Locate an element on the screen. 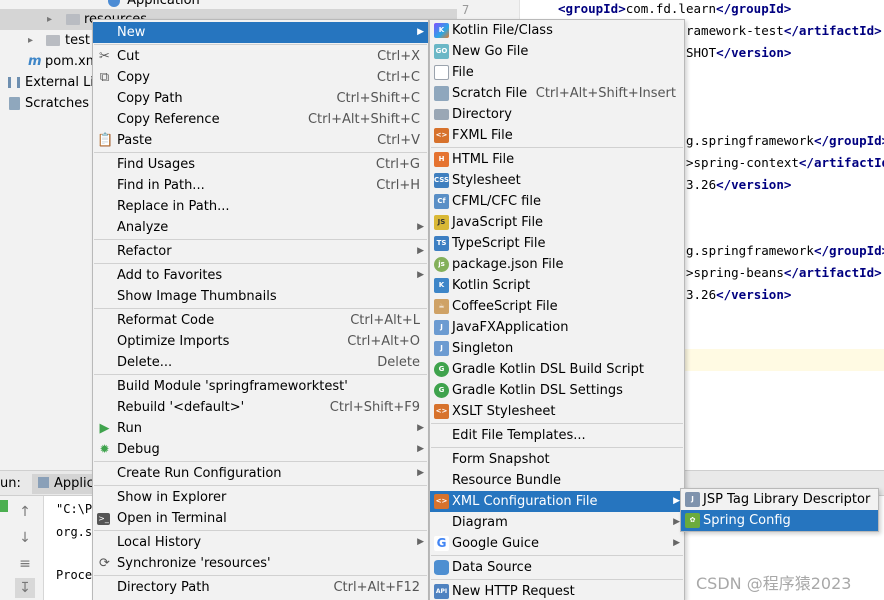 Image resolution: width=884 pixels, height=600 pixels. menu-item-xml-configuration-file: <> XML Configuration File ▶ is located at coordinates (557, 501).